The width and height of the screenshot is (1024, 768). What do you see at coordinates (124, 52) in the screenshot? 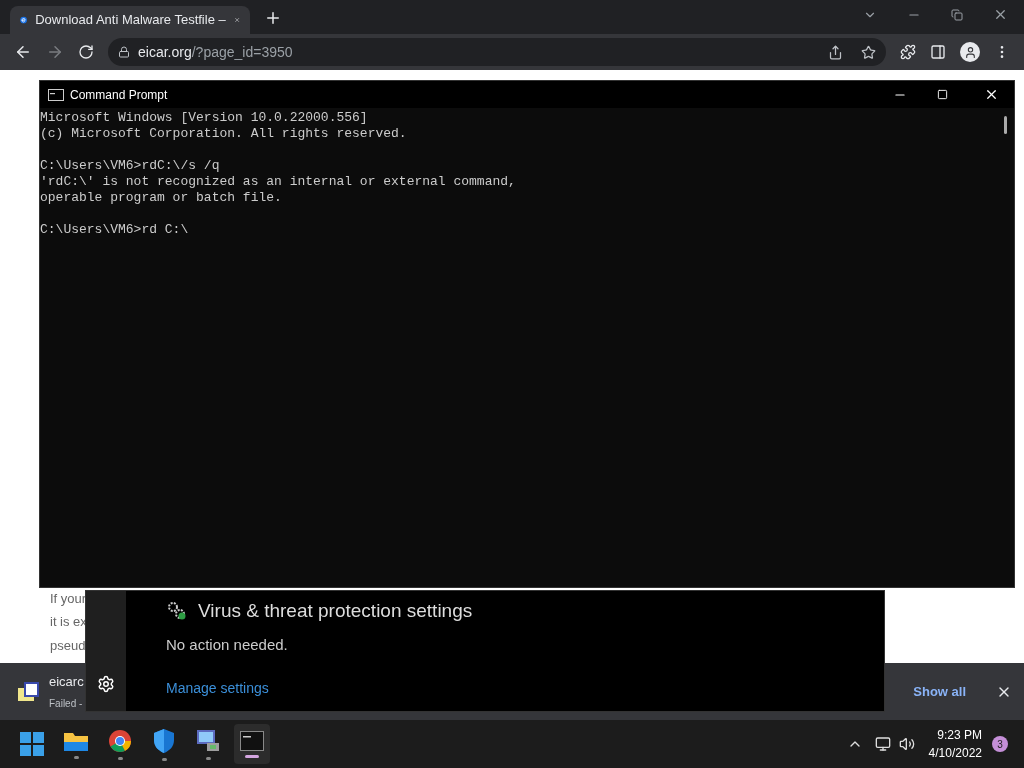
I see `lock-icon` at bounding box center [124, 52].